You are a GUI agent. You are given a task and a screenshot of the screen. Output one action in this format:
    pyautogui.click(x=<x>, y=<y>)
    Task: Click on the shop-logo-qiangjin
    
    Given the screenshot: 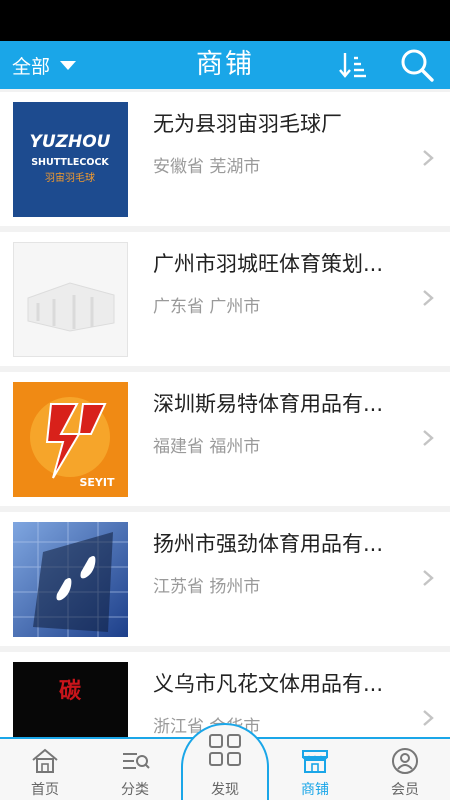 What is the action you would take?
    pyautogui.click(x=70, y=579)
    